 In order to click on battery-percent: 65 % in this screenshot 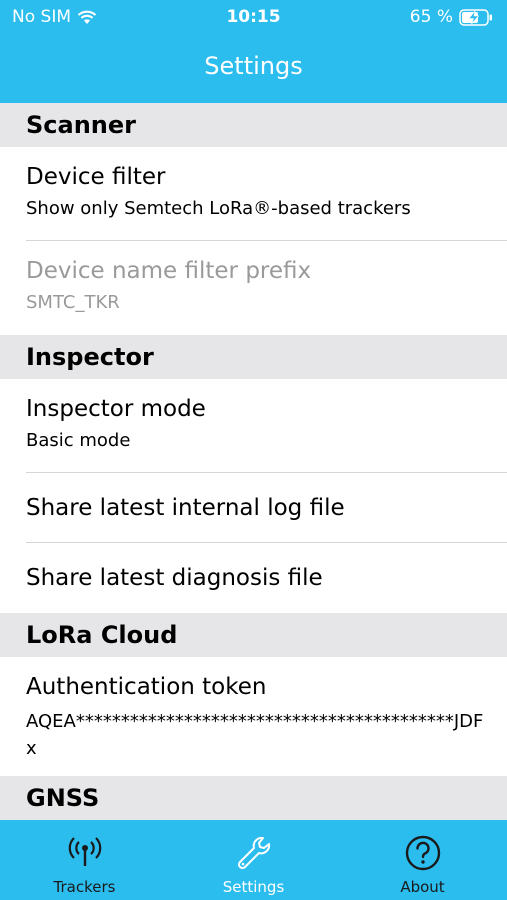, I will do `click(431, 17)`.